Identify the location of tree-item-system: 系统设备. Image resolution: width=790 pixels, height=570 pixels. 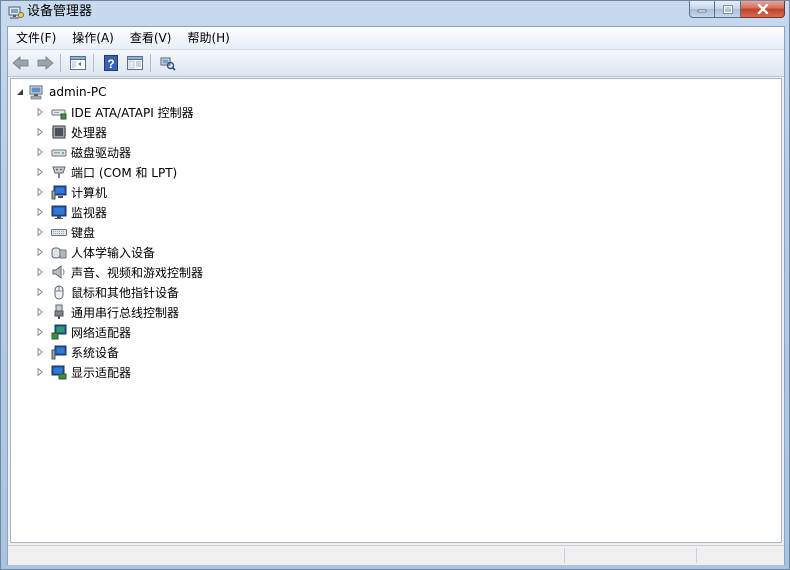
(77, 352).